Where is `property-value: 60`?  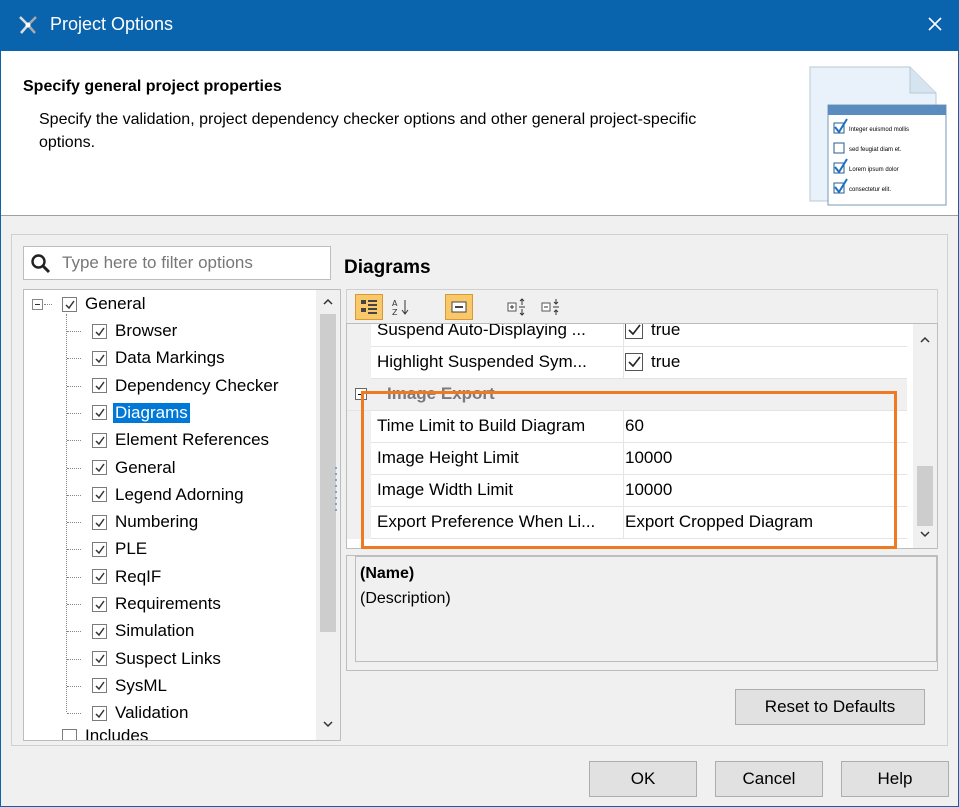
property-value: 60 is located at coordinates (634, 426).